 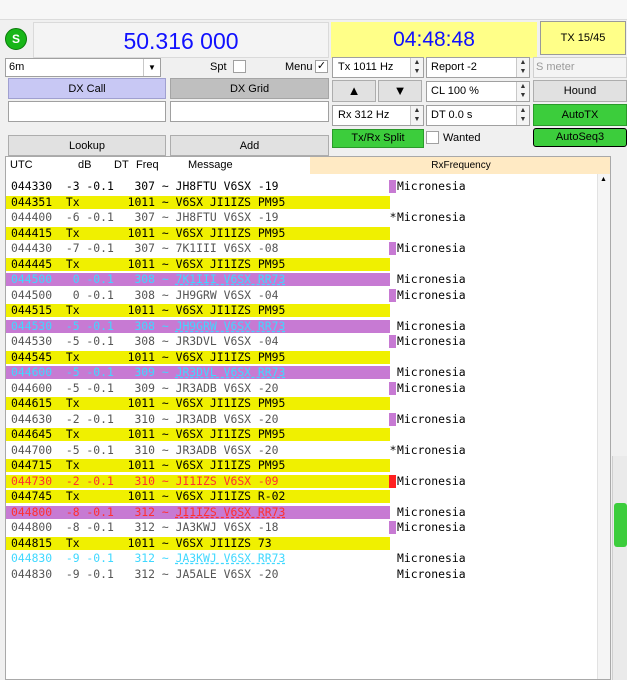 I want to click on menu-label: Menu, so click(x=299, y=67).